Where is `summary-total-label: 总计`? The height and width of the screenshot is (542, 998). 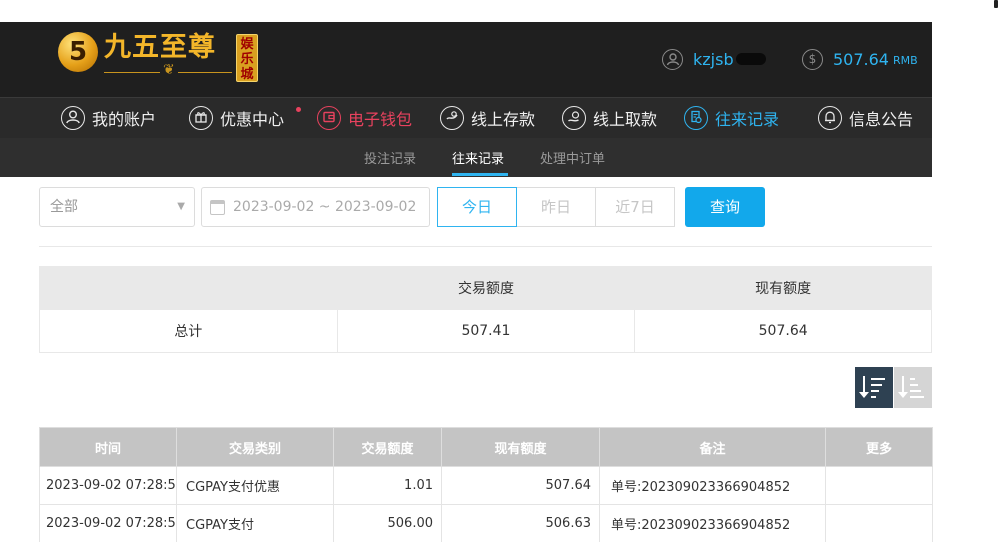 summary-total-label: 总计 is located at coordinates (188, 331).